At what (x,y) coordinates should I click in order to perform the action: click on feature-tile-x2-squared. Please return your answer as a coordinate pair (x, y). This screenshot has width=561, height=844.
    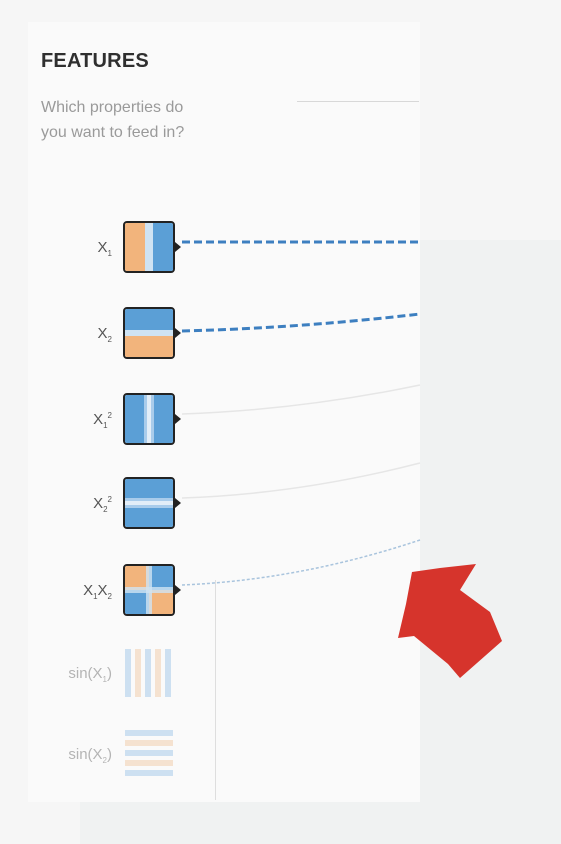
    Looking at the image, I should click on (149, 503).